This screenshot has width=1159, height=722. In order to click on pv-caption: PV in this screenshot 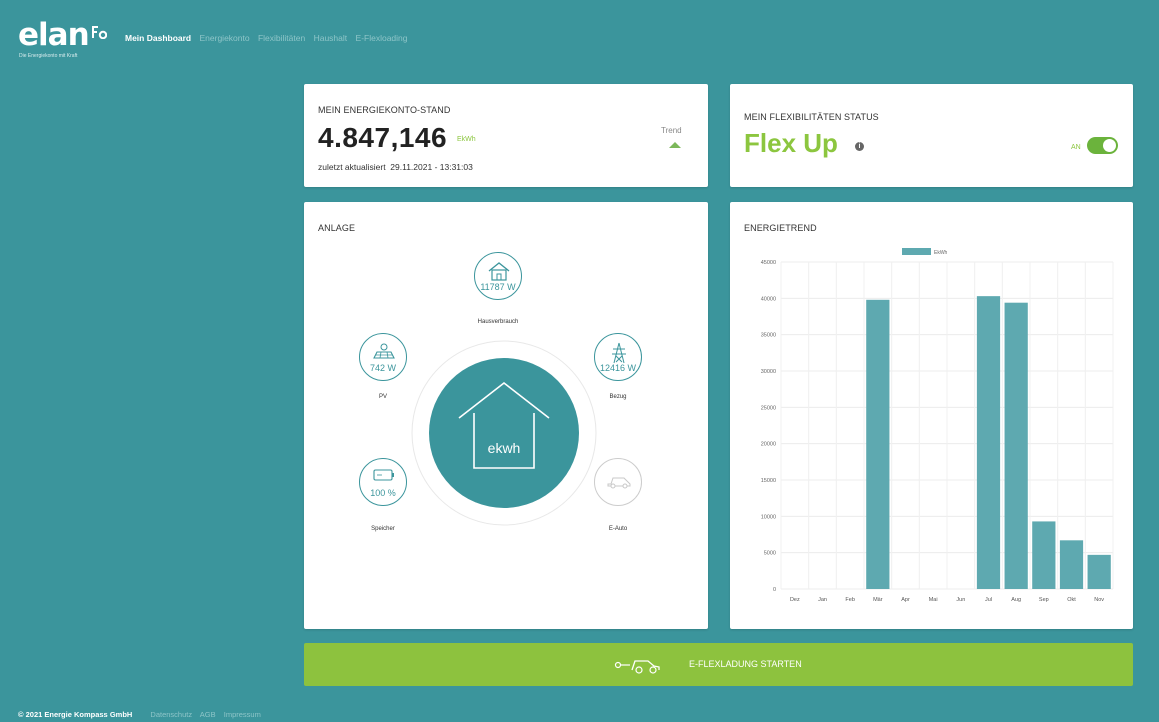, I will do `click(382, 397)`.